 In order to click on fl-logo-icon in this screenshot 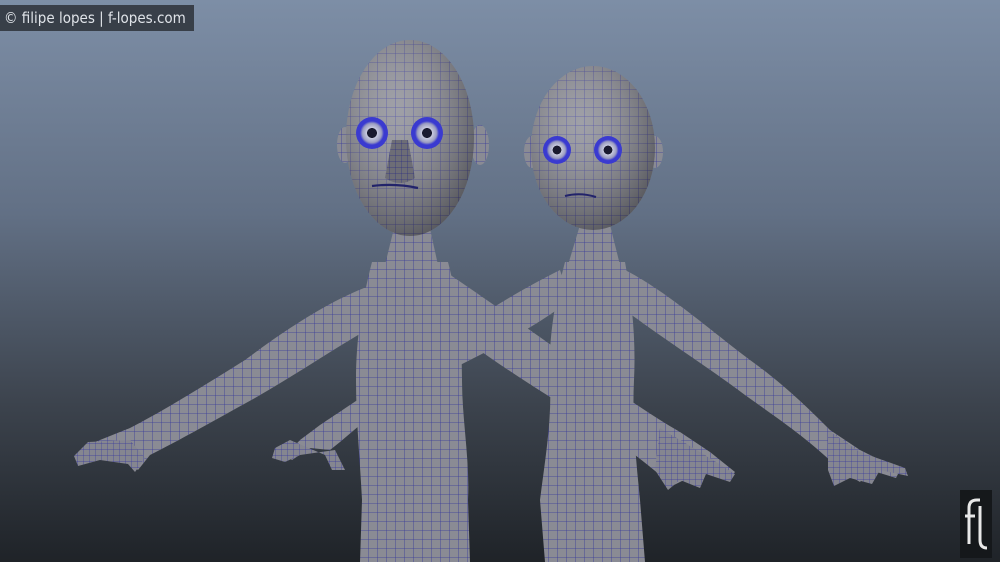, I will do `click(976, 524)`.